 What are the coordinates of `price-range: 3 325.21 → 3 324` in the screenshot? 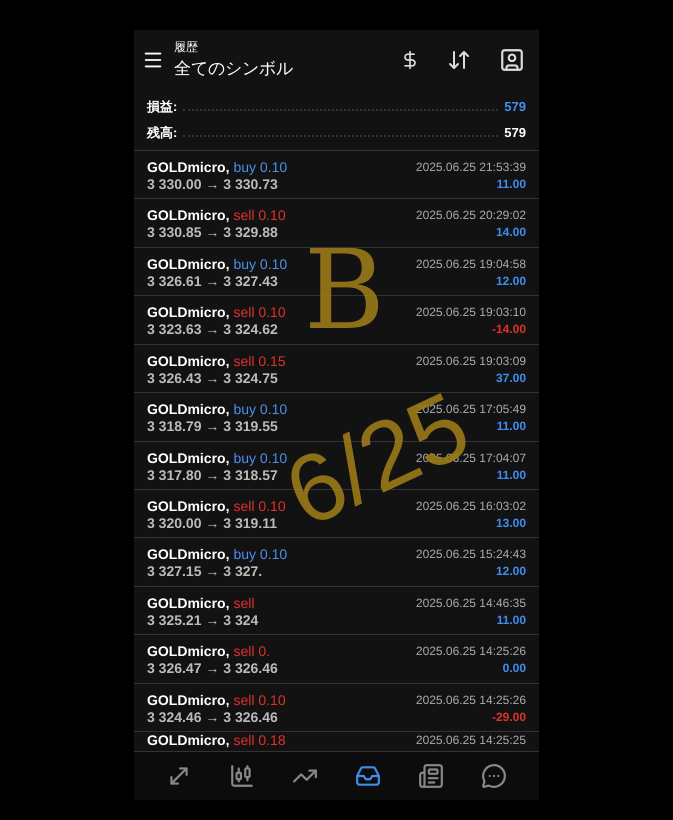 It's located at (202, 620).